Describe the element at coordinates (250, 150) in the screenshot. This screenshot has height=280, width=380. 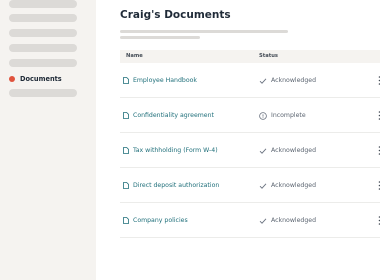
I see `table-row: Tax withholding (Form W-4) Acknowledged` at that location.